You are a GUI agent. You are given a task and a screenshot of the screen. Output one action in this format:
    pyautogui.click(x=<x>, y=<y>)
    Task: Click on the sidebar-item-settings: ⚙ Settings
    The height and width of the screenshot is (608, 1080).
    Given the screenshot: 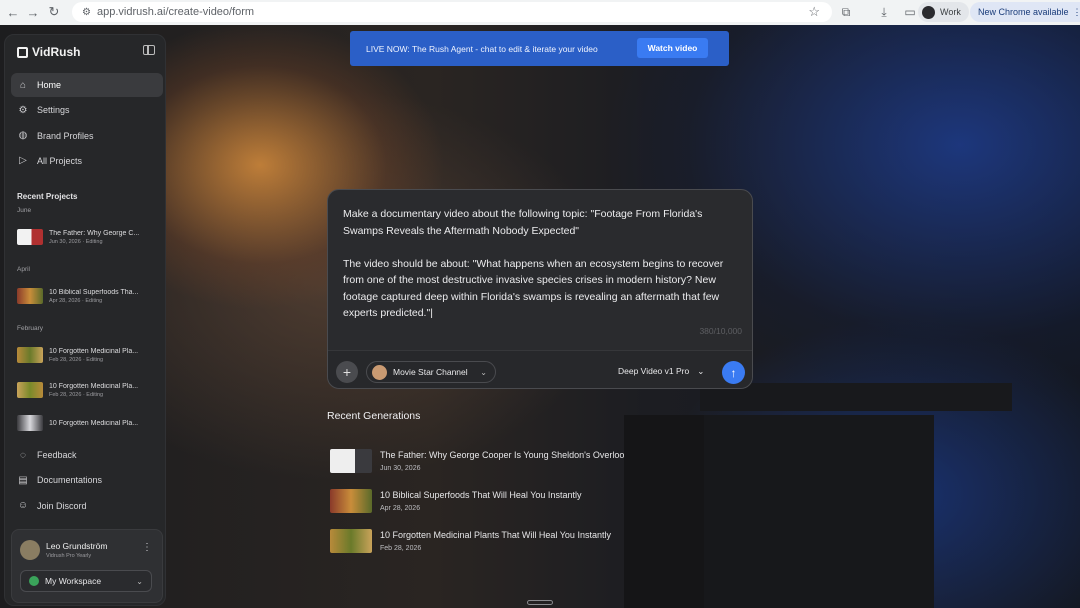 What is the action you would take?
    pyautogui.click(x=87, y=110)
    